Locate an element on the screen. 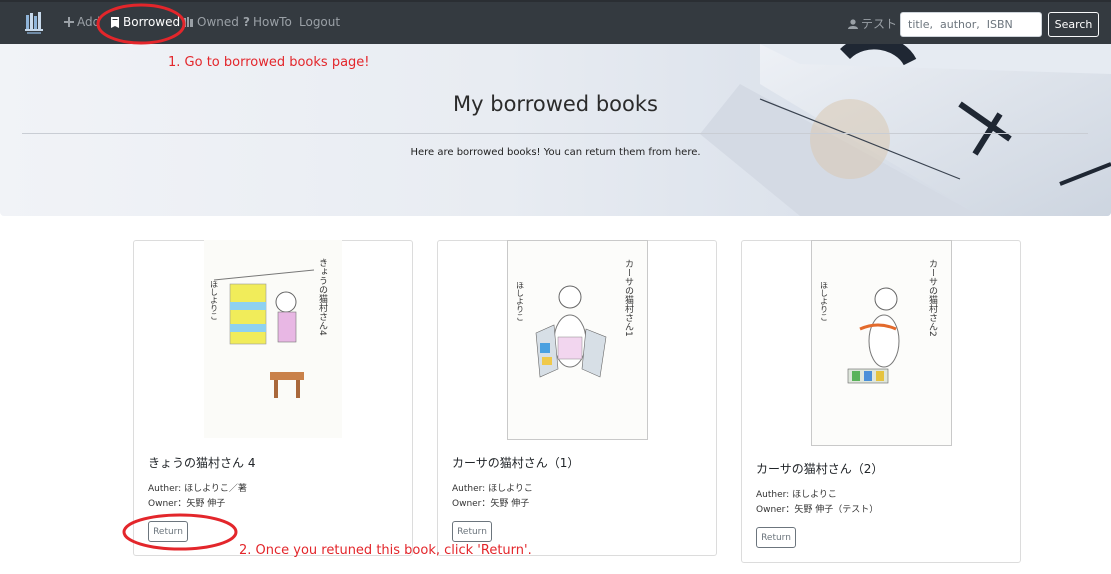 Image resolution: width=1111 pixels, height=574 pixels. search-input is located at coordinates (971, 24).